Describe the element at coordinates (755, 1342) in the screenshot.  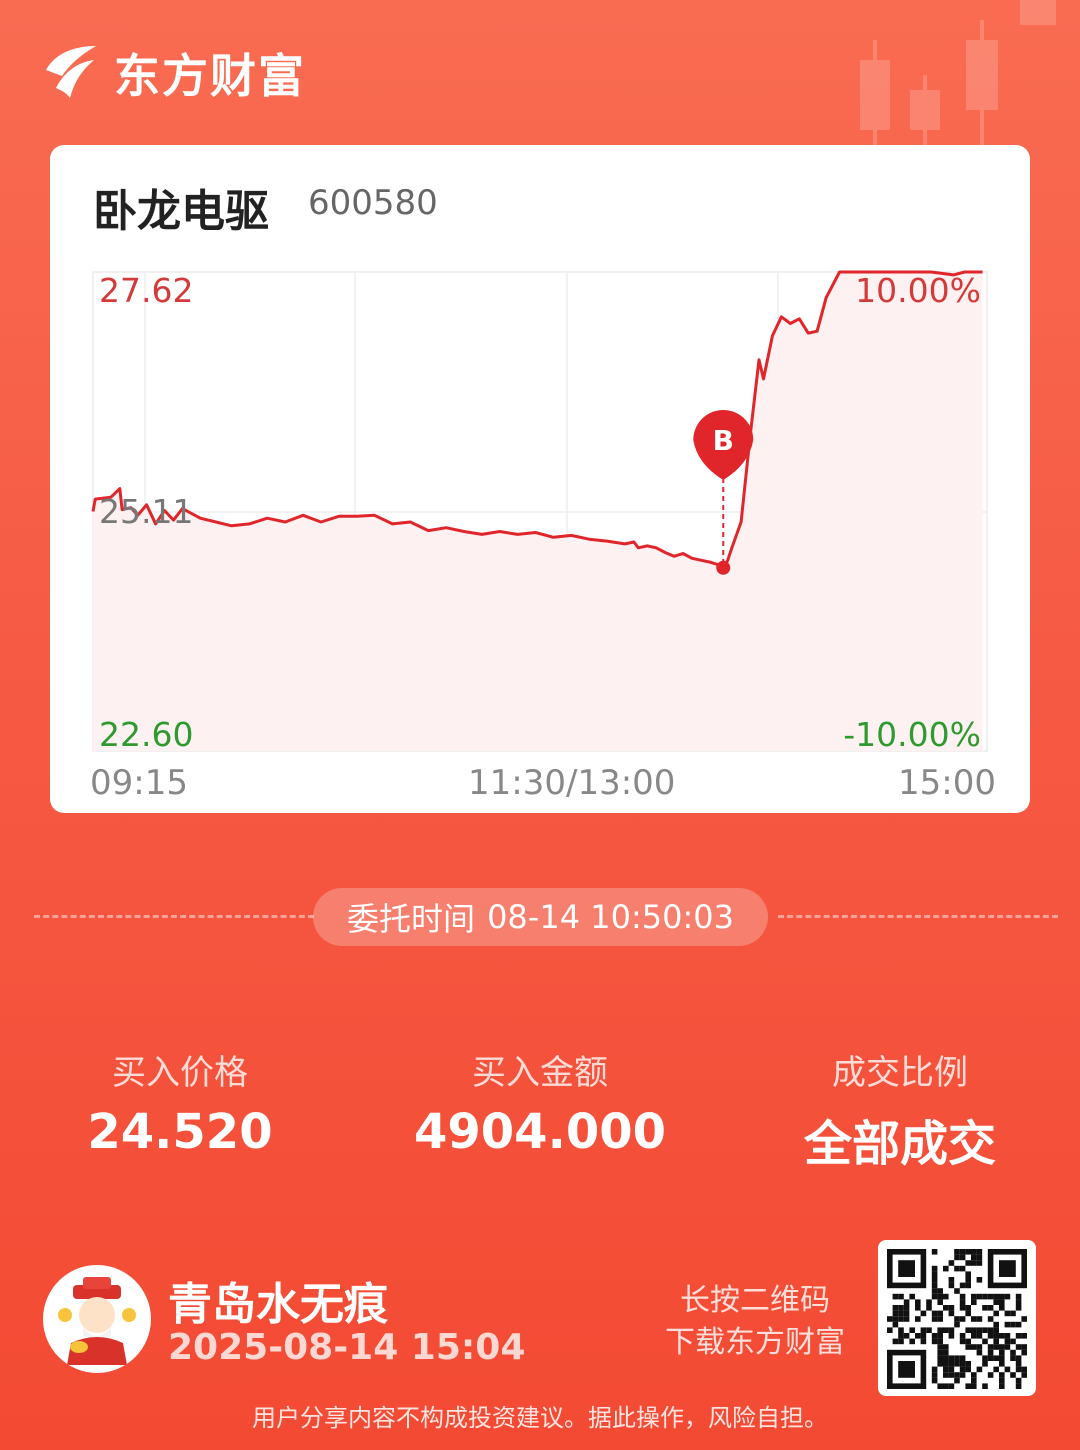
I see `qr-hint-line2: 下载东方财富` at that location.